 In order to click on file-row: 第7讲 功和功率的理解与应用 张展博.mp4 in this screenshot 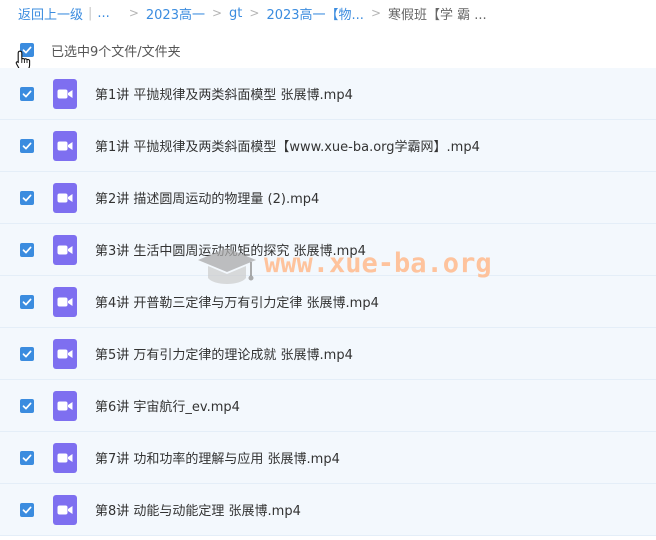, I will do `click(328, 458)`.